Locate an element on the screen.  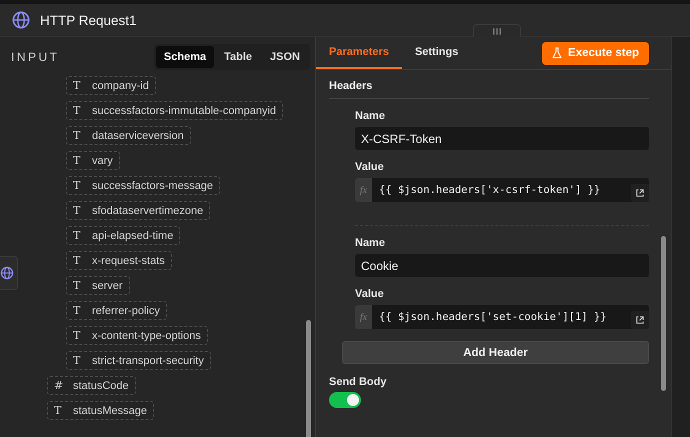
schema-field: T successfactors-message is located at coordinates (143, 185).